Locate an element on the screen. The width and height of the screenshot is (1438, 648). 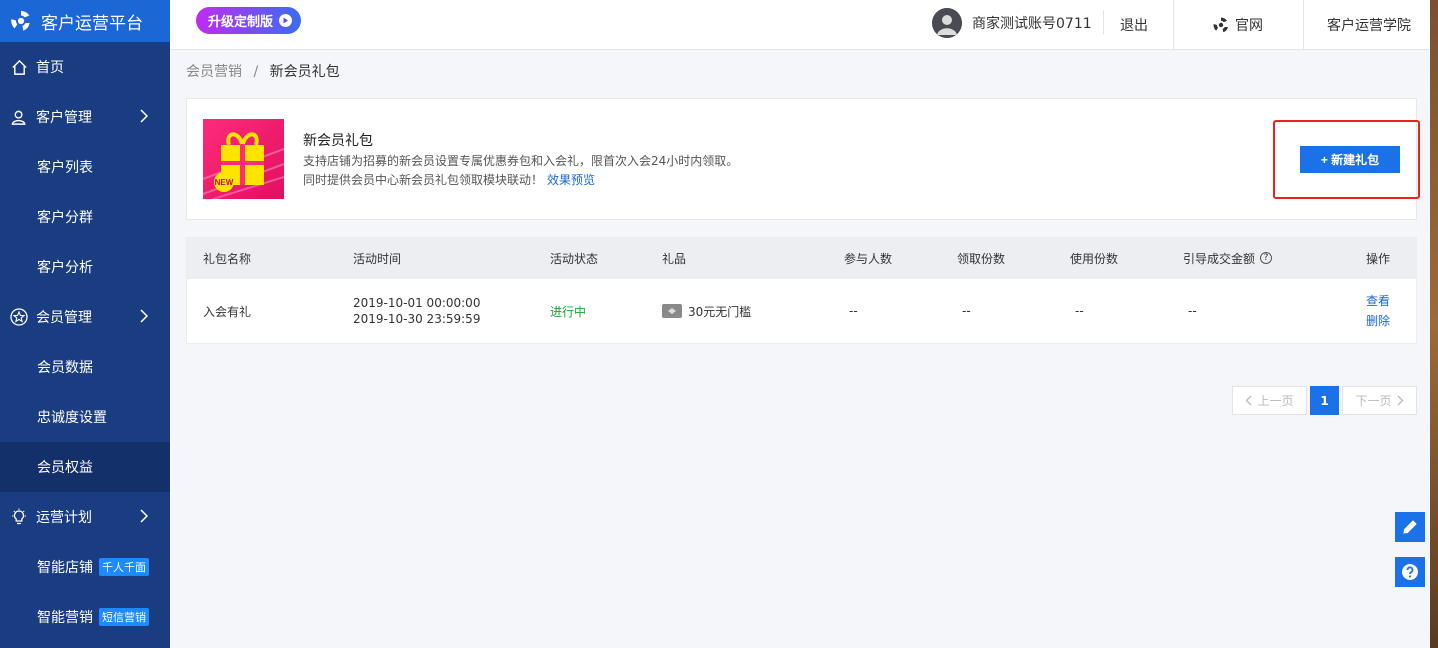
status-badge: 进行中 is located at coordinates (568, 311).